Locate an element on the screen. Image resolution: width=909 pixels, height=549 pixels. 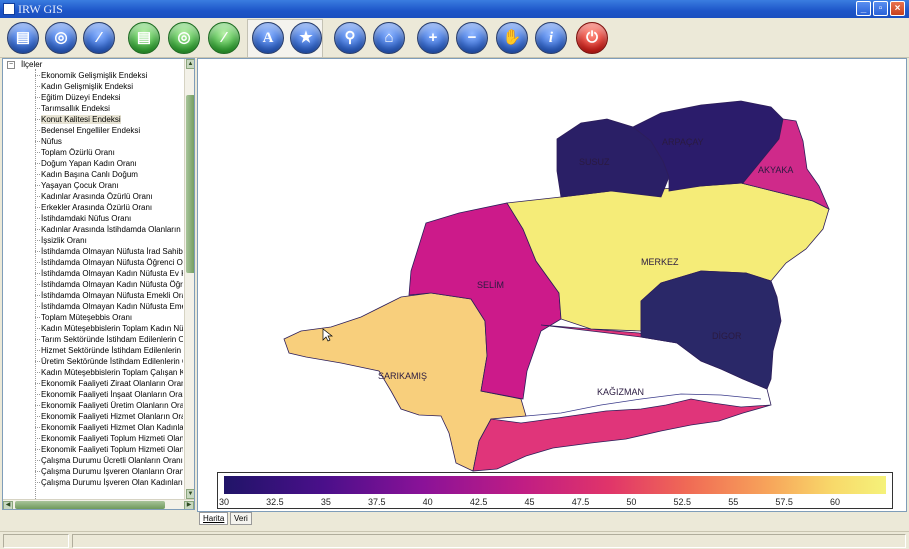
tree-item: Kadın Müteşebbislerin Toplam Kadın Nüfu is located at coordinates (93, 328).